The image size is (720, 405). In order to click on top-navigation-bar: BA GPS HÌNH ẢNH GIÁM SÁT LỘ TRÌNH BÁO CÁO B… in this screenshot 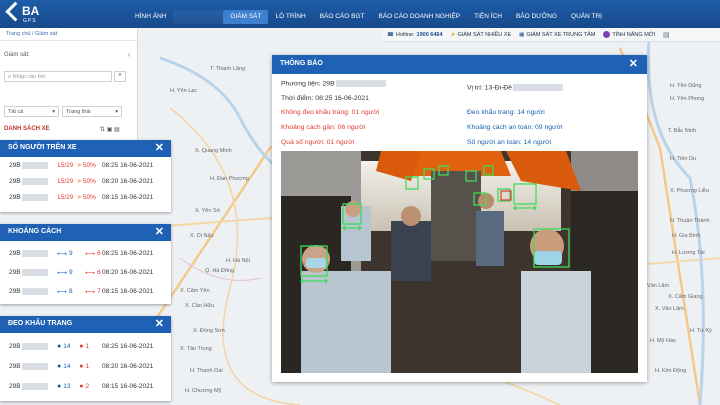, I will do `click(360, 14)`.